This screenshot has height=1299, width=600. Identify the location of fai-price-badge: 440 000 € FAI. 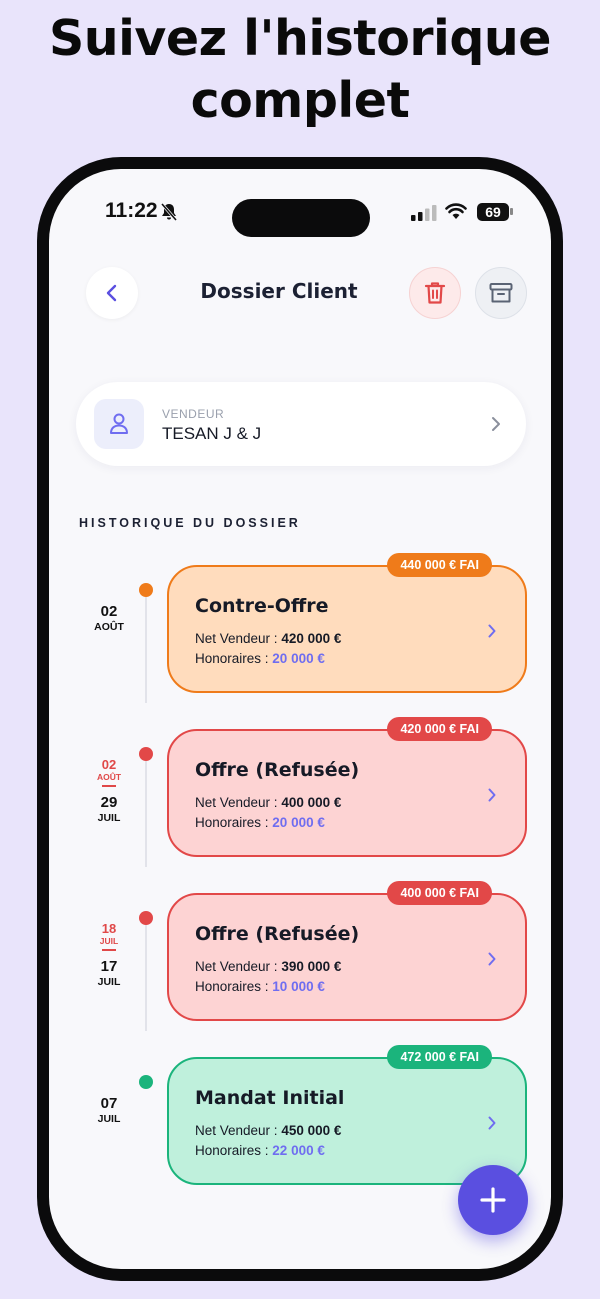
(439, 565).